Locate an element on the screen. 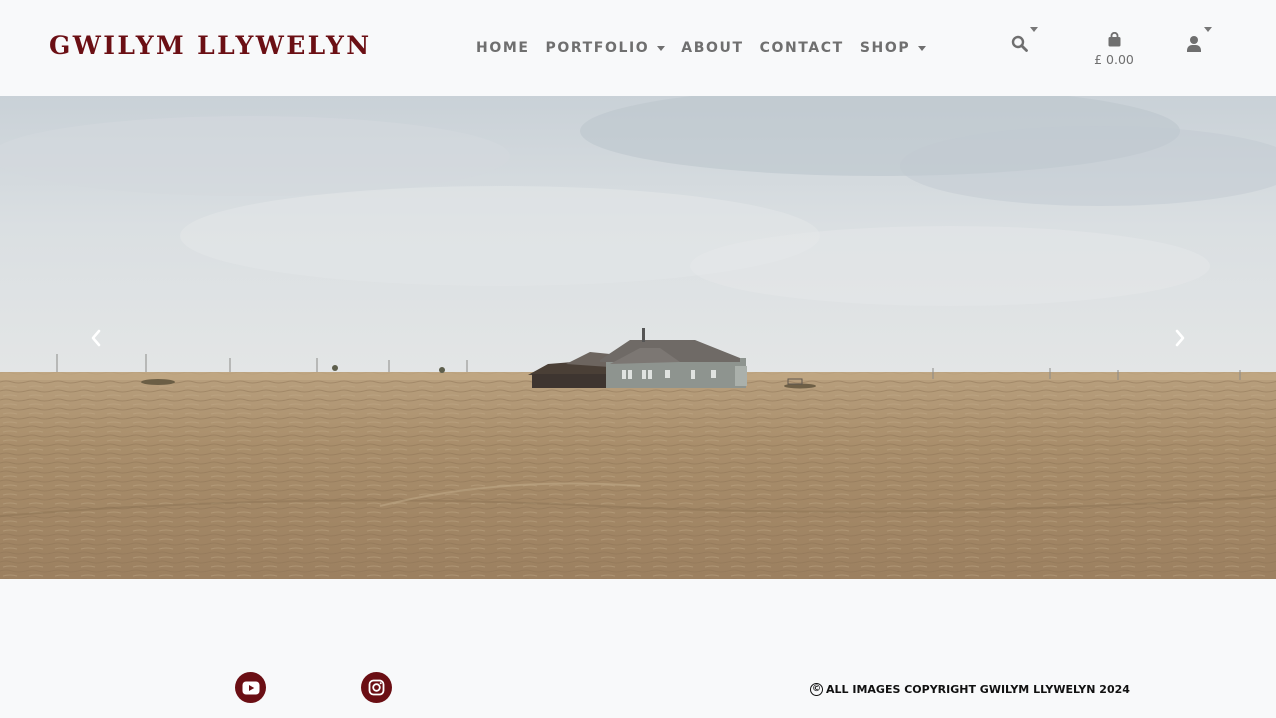 The width and height of the screenshot is (1276, 718). youtube-link is located at coordinates (250, 687).